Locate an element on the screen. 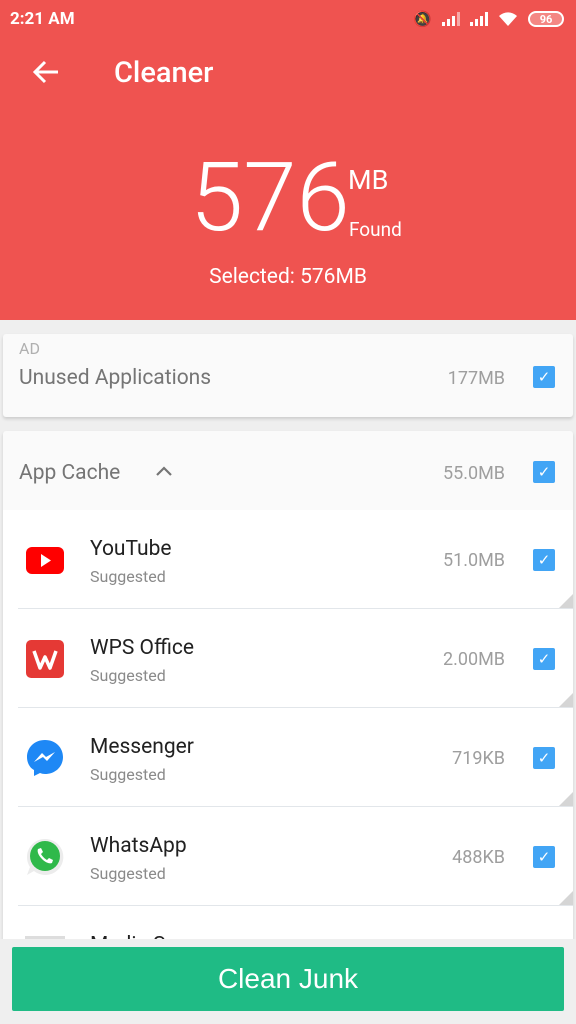 This screenshot has height=1024, width=576. page-title: Cleaner is located at coordinates (164, 73).